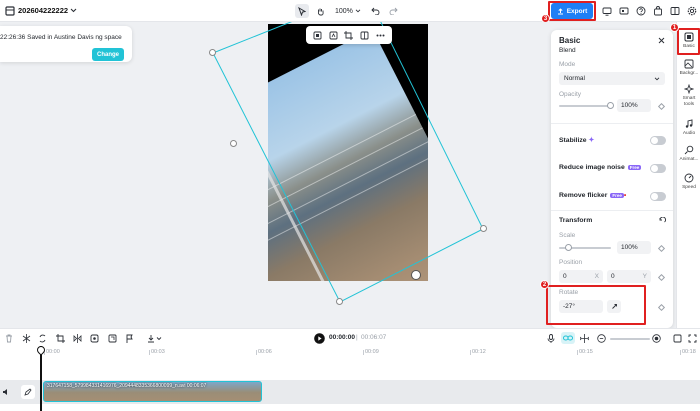  I want to click on download-icon, so click(154, 338).